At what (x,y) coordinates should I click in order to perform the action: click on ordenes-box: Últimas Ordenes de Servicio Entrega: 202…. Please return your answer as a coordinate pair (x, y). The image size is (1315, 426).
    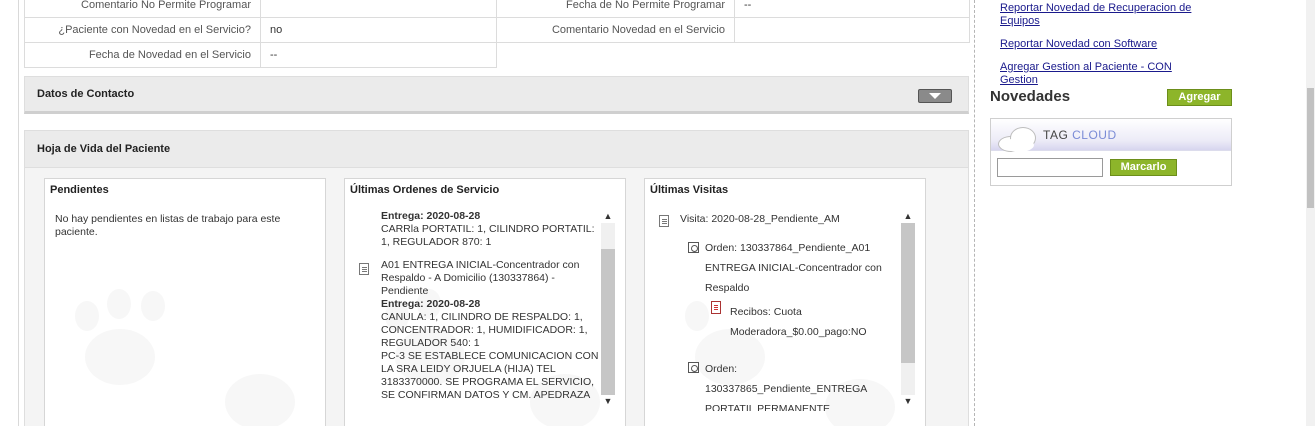
    Looking at the image, I should click on (485, 302).